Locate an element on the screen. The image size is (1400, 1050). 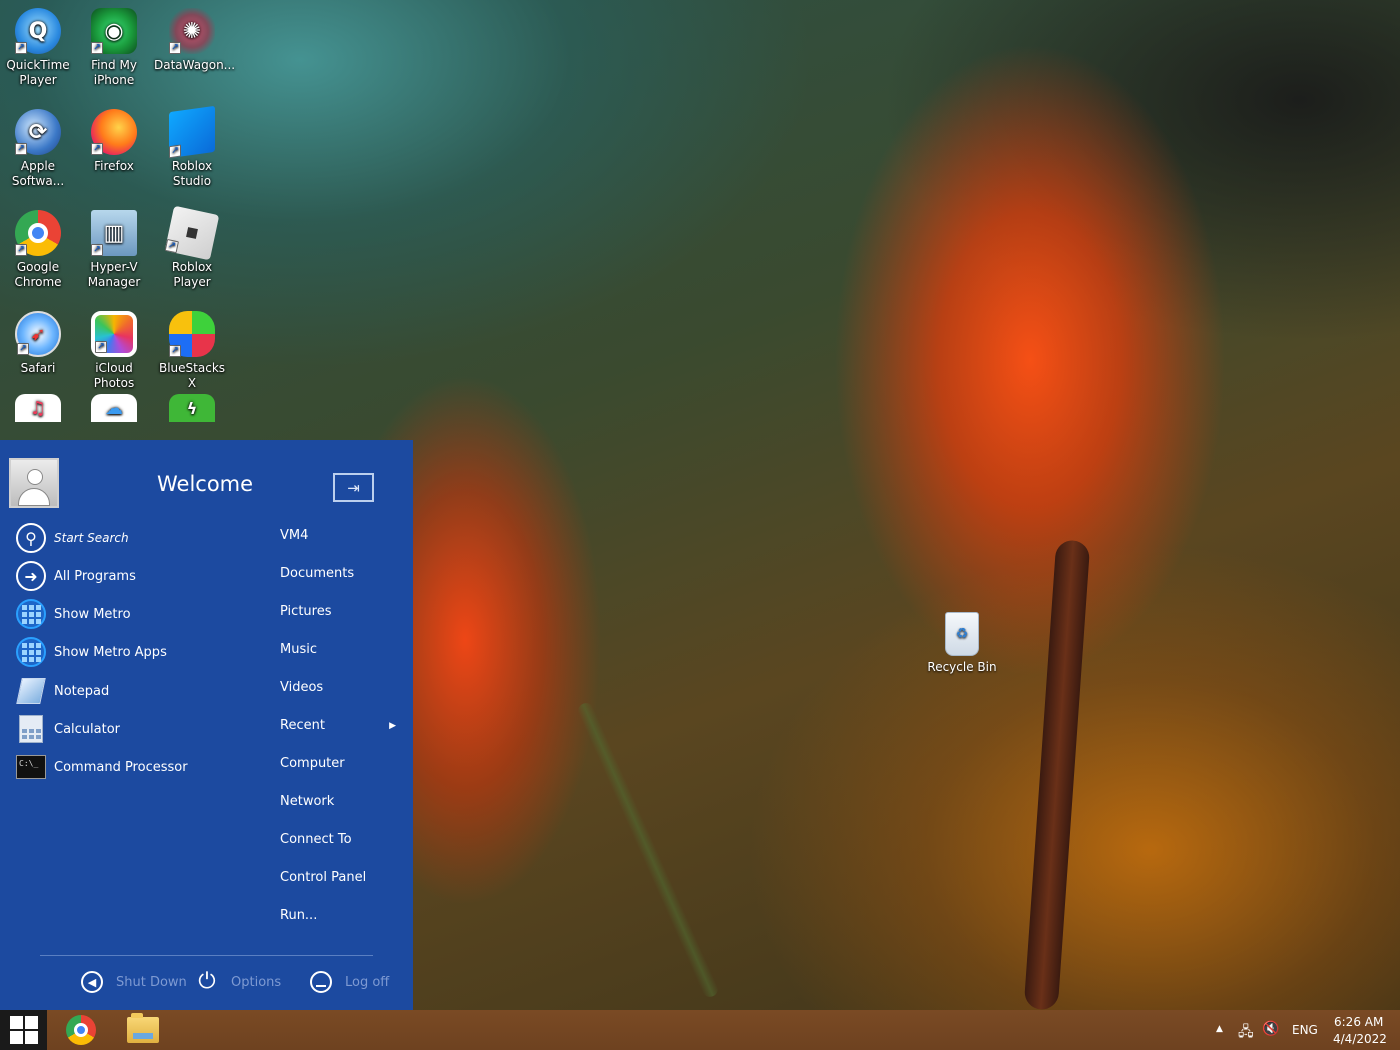
pin-button: ⇥ is located at coordinates (353, 487).